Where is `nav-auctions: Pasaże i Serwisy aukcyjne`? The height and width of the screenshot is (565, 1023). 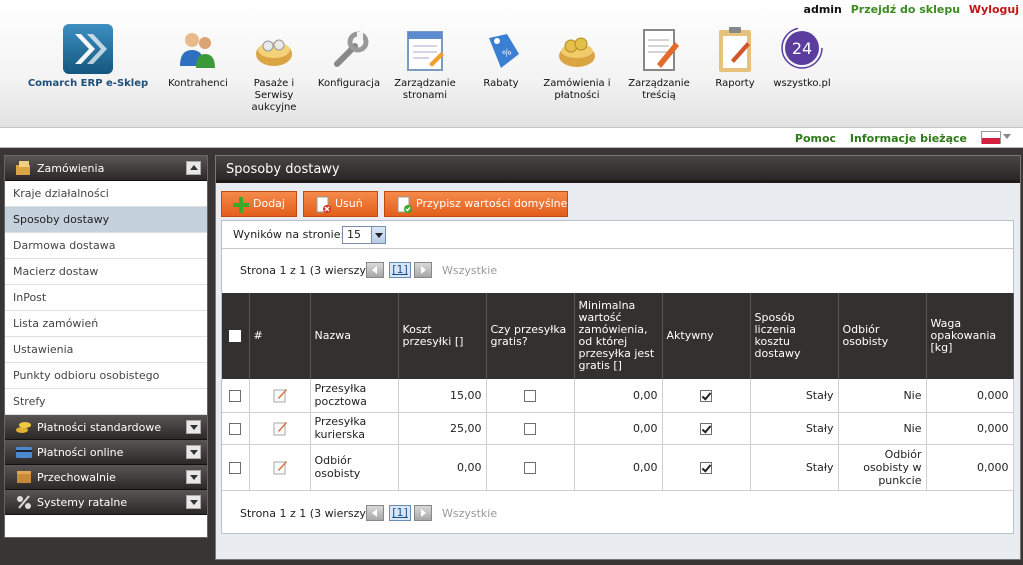
nav-auctions: Pasaże i Serwisy aukcyjne is located at coordinates (274, 69).